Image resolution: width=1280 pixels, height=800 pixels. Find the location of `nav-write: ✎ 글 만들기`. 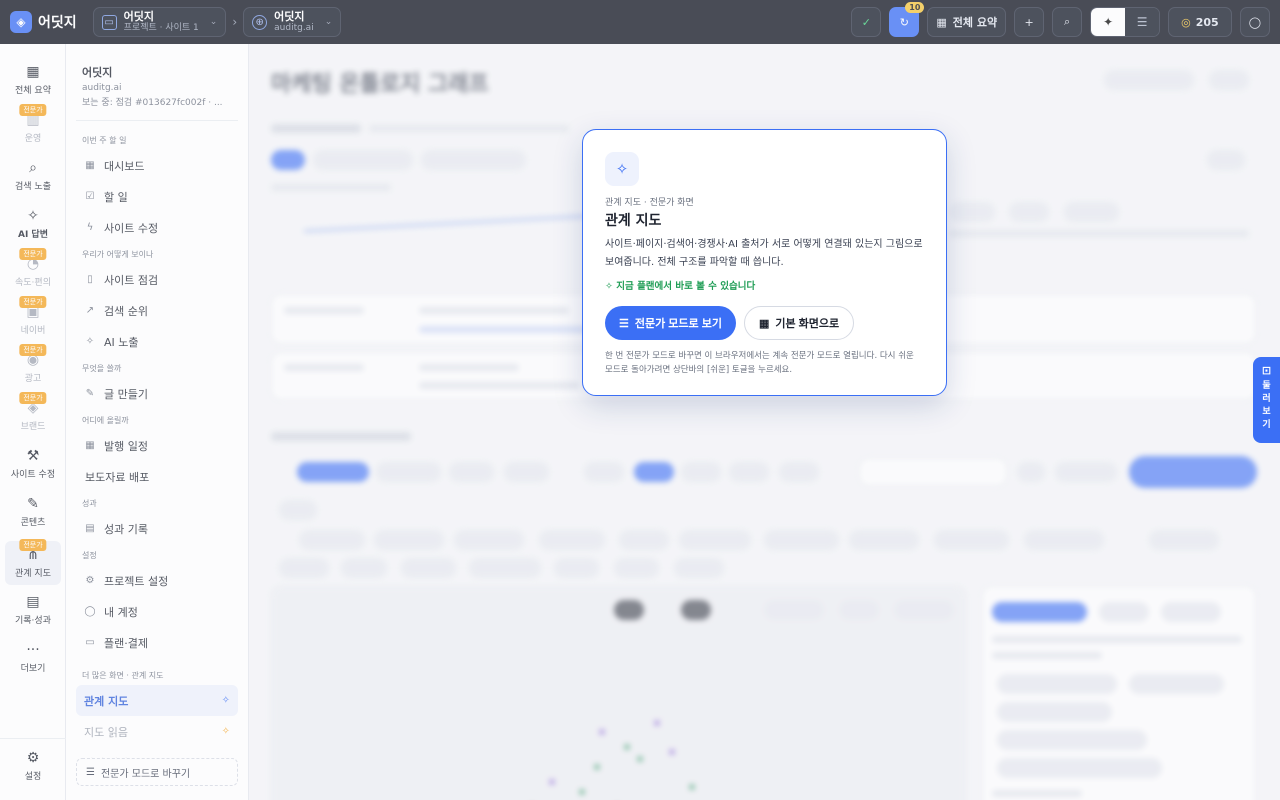

nav-write: ✎ 글 만들기 is located at coordinates (157, 393).